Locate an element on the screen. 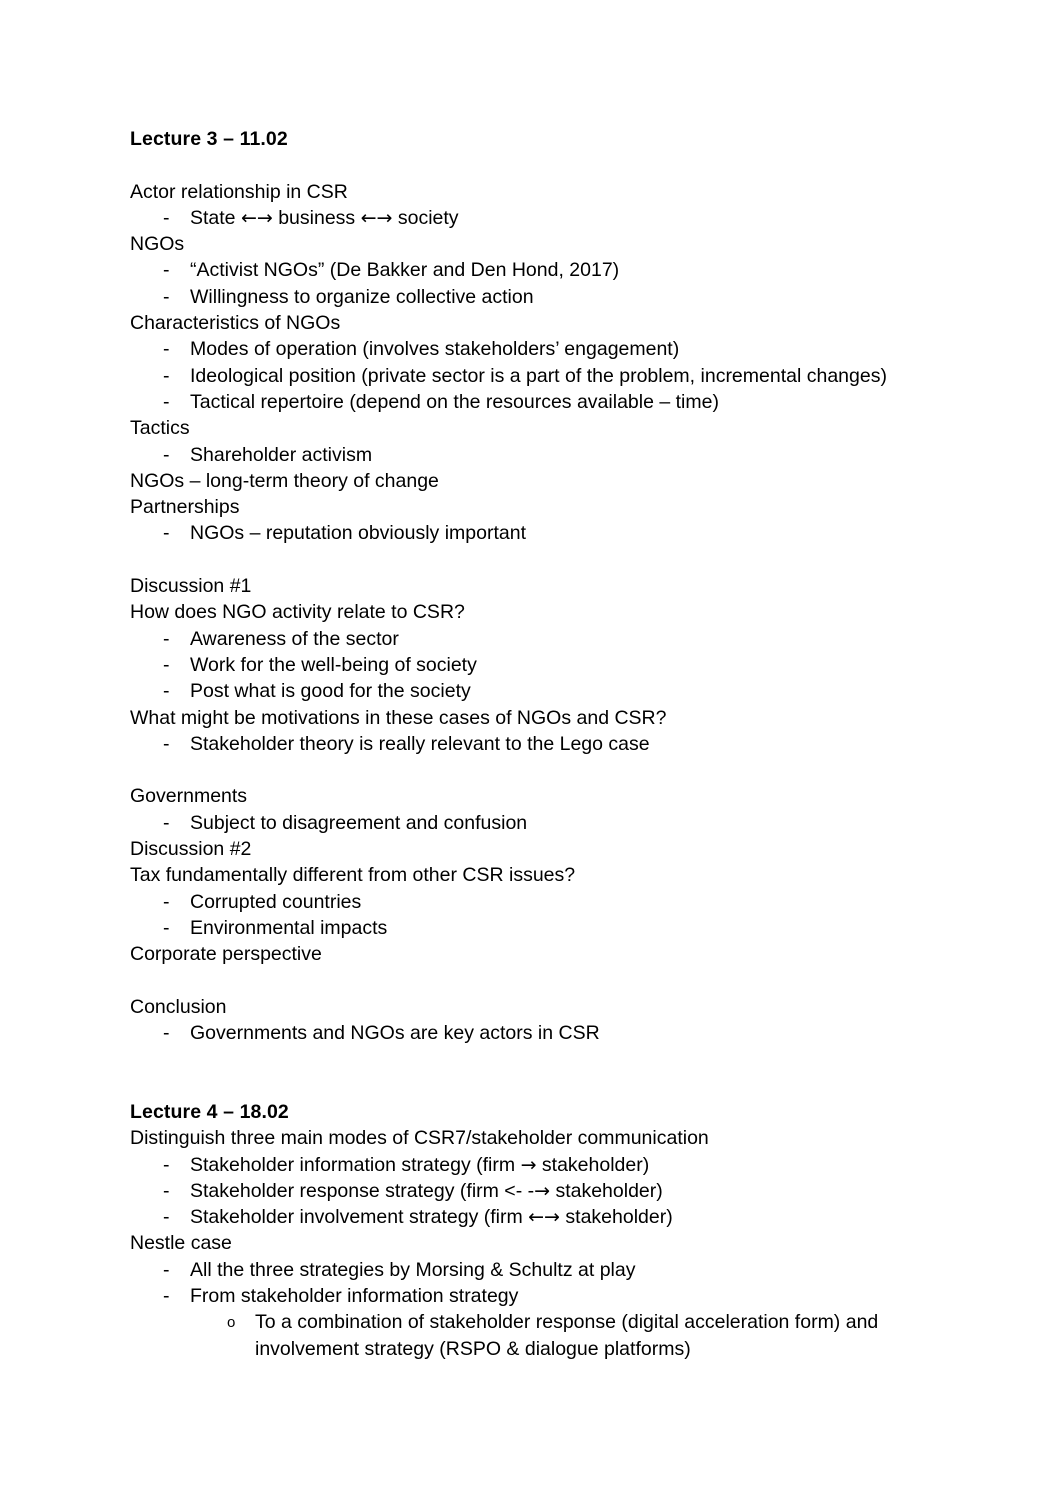  topic-line: Governments is located at coordinates (189, 796).